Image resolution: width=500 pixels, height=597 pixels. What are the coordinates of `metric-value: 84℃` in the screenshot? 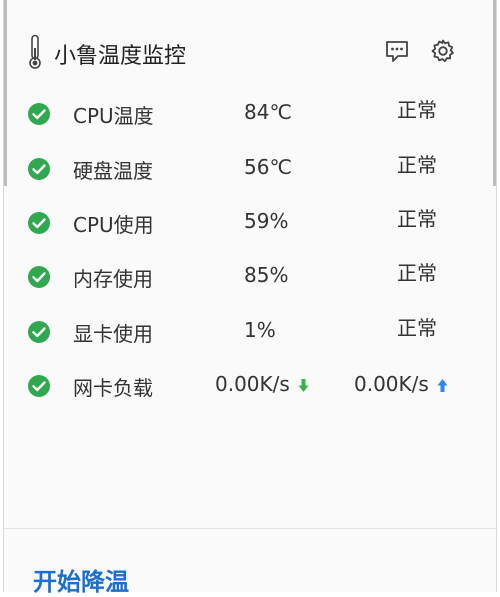 It's located at (268, 112).